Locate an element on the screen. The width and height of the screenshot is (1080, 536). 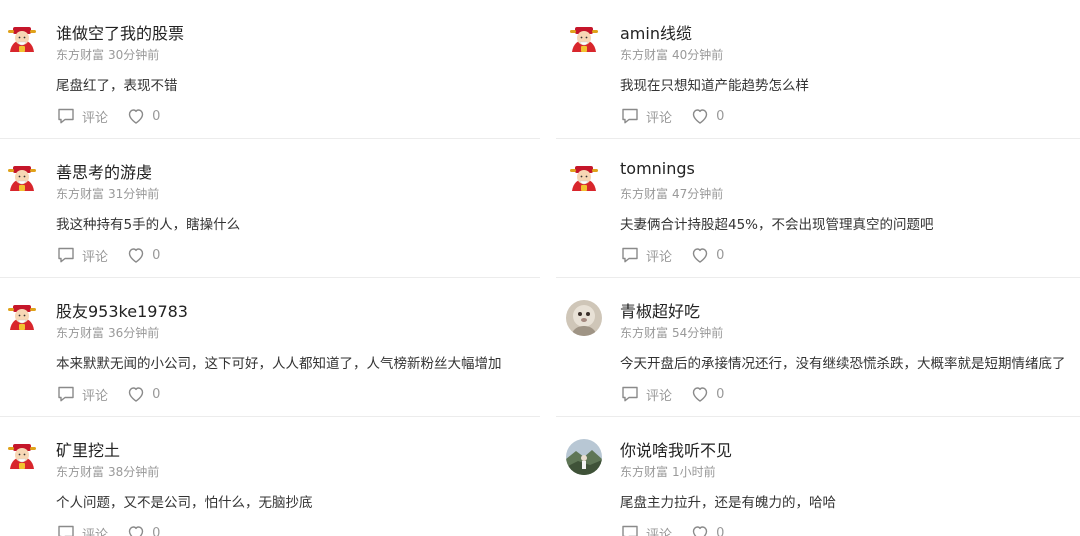
timestamp: 38分钟前 is located at coordinates (134, 472).